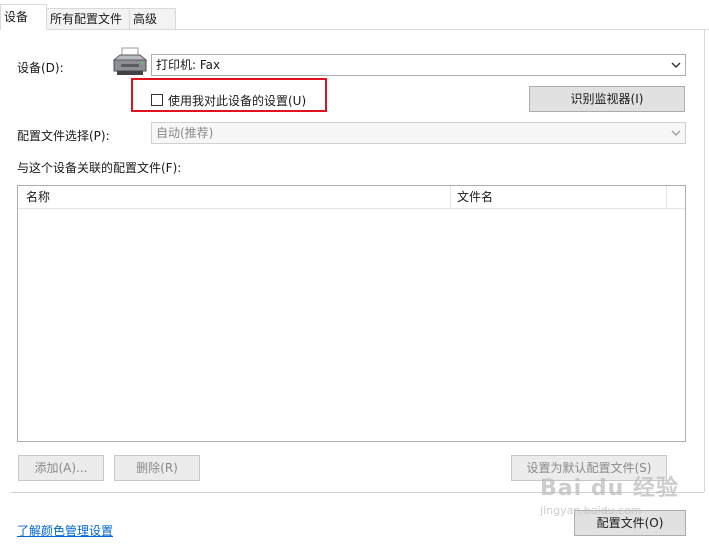  I want to click on printer-icon, so click(130, 62).